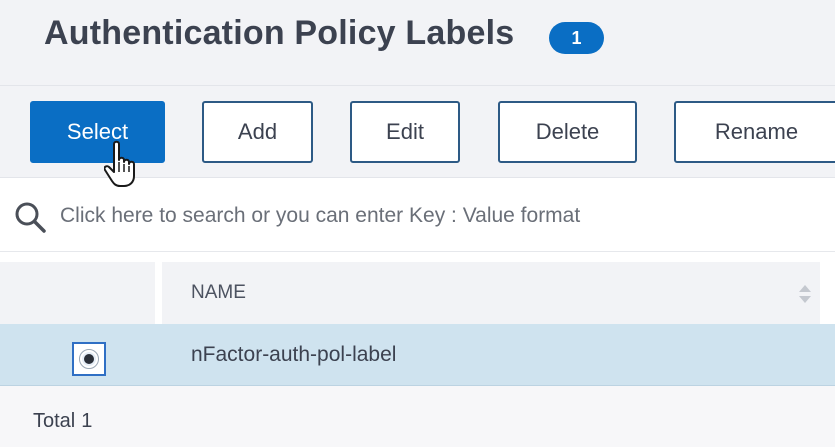  Describe the element at coordinates (294, 354) in the screenshot. I see `row-name-cell: nFactor-auth-pol-label` at that location.